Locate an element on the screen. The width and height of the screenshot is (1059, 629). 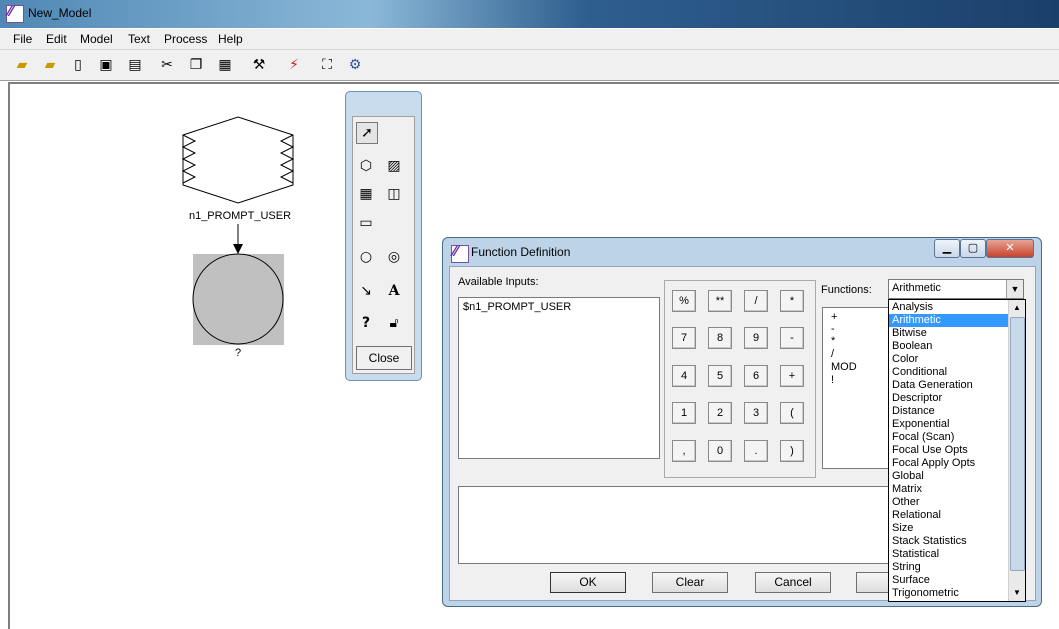
cut-icon: ✂ is located at coordinates (167, 65).